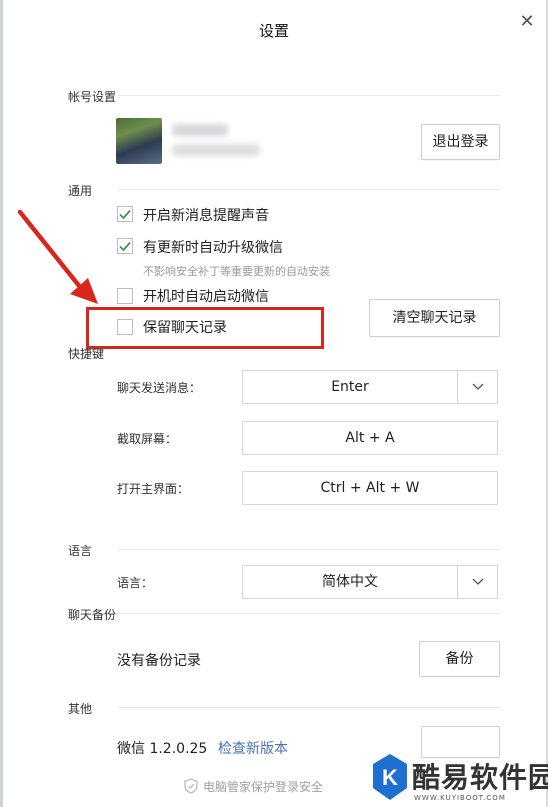  What do you see at coordinates (216, 150) in the screenshot?
I see `blurred-wechat-id` at bounding box center [216, 150].